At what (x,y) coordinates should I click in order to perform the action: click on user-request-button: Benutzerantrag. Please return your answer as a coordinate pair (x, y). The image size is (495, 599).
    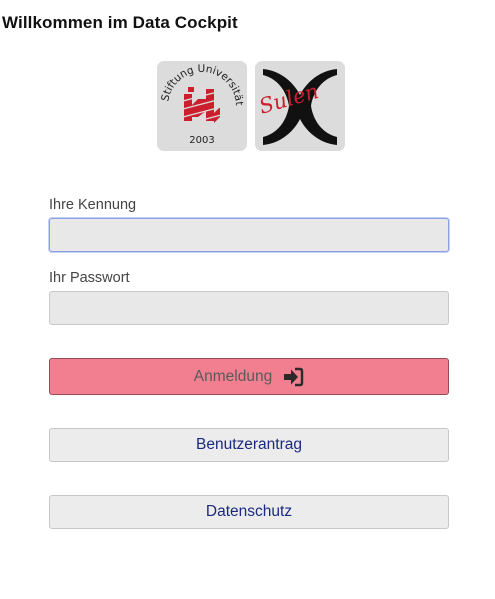
    Looking at the image, I should click on (249, 445).